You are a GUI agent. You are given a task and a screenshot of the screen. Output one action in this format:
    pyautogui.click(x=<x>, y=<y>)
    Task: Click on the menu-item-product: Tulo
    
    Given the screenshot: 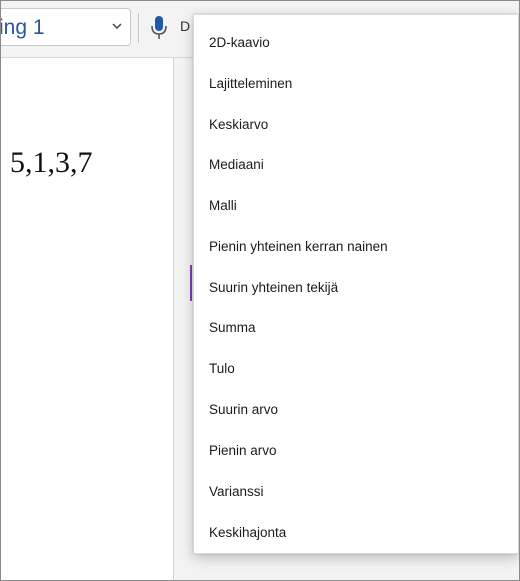 What is the action you would take?
    pyautogui.click(x=356, y=369)
    